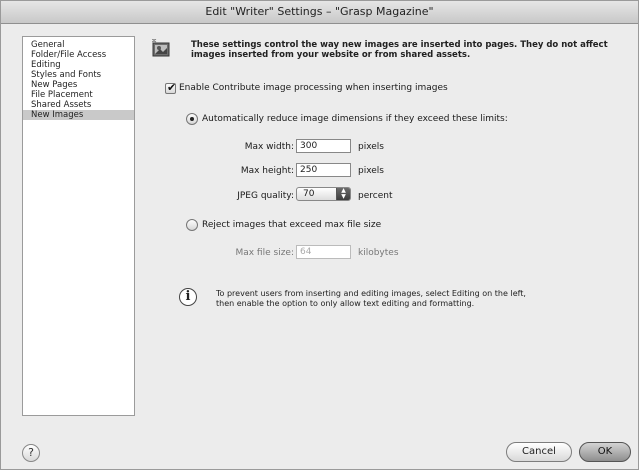 The image size is (639, 470). I want to click on sidebar-item-editing: Editing, so click(78, 65).